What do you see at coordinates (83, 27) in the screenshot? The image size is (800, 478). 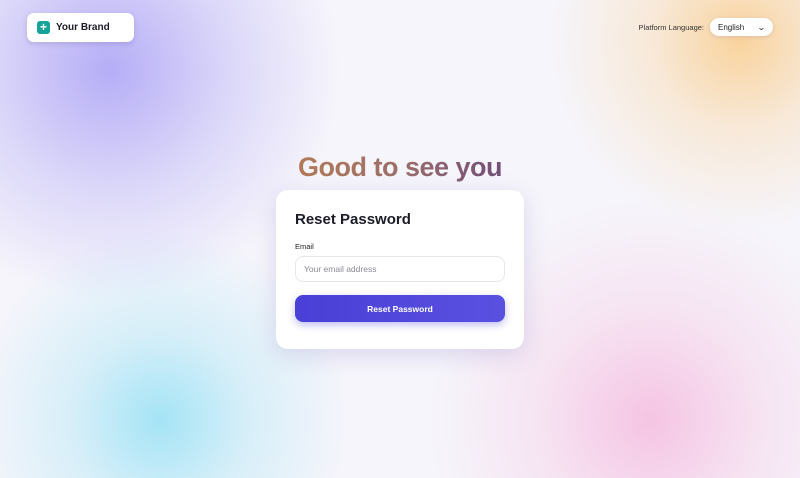 I see `brand-name: Your Brand` at bounding box center [83, 27].